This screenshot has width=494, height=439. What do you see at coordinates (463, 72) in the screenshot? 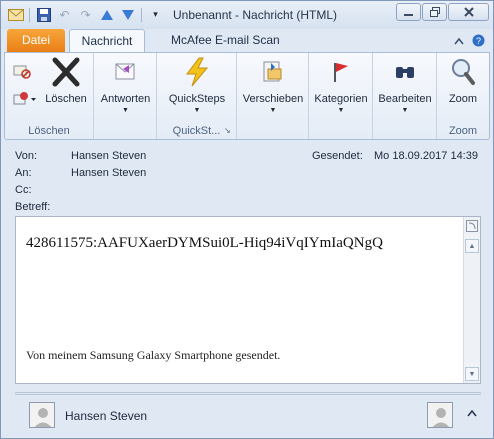
I see `magnifier-icon` at bounding box center [463, 72].